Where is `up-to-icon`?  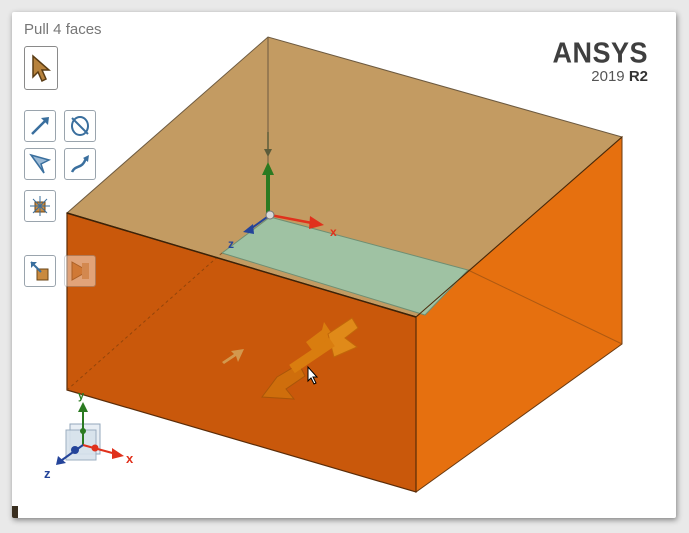
up-to-icon is located at coordinates (40, 163).